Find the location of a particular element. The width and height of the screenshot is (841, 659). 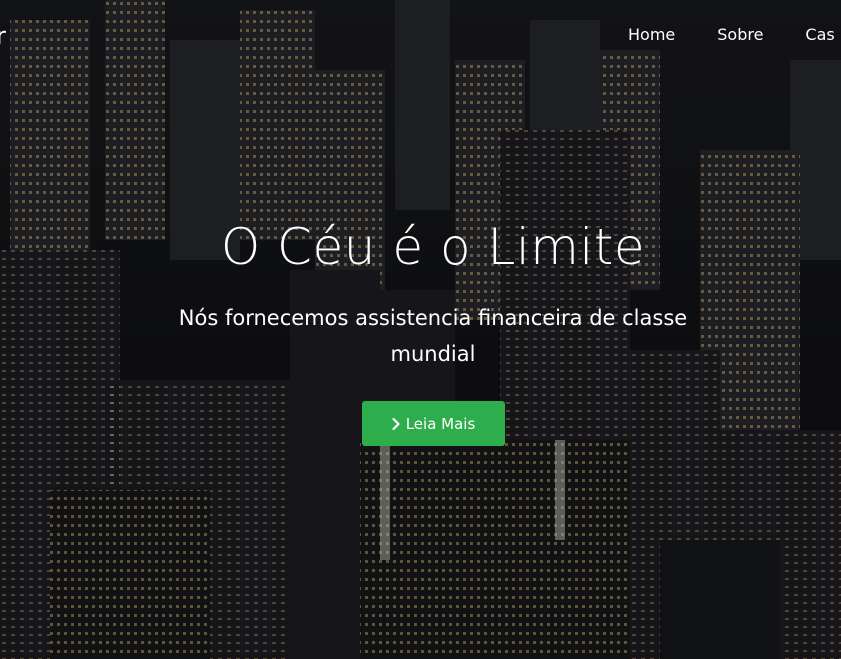

nav-item-sobre: Sobre is located at coordinates (740, 34).